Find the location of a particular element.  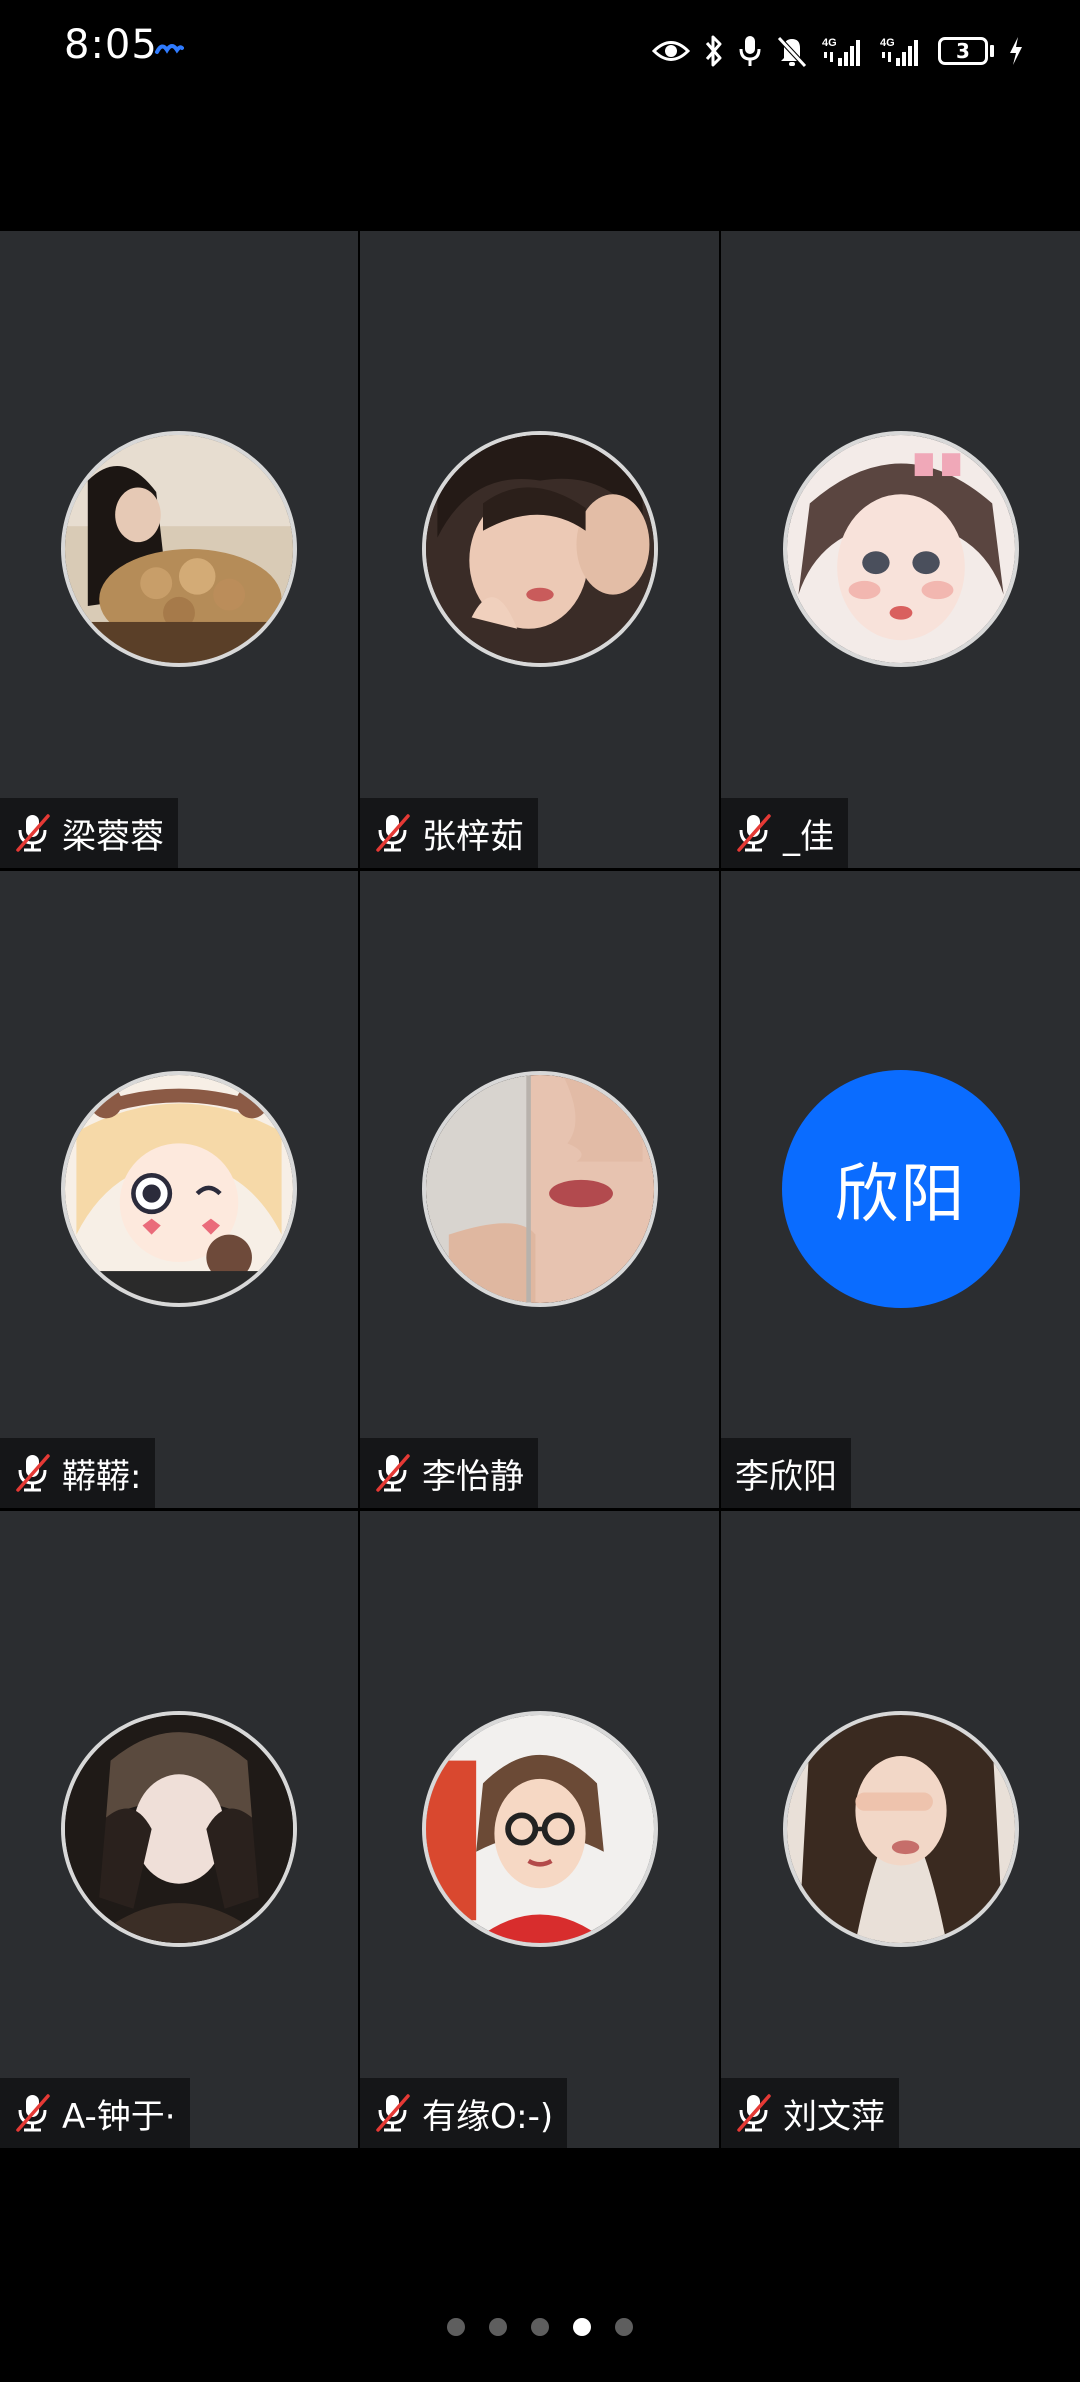

page-indicator is located at coordinates (540, 2327).